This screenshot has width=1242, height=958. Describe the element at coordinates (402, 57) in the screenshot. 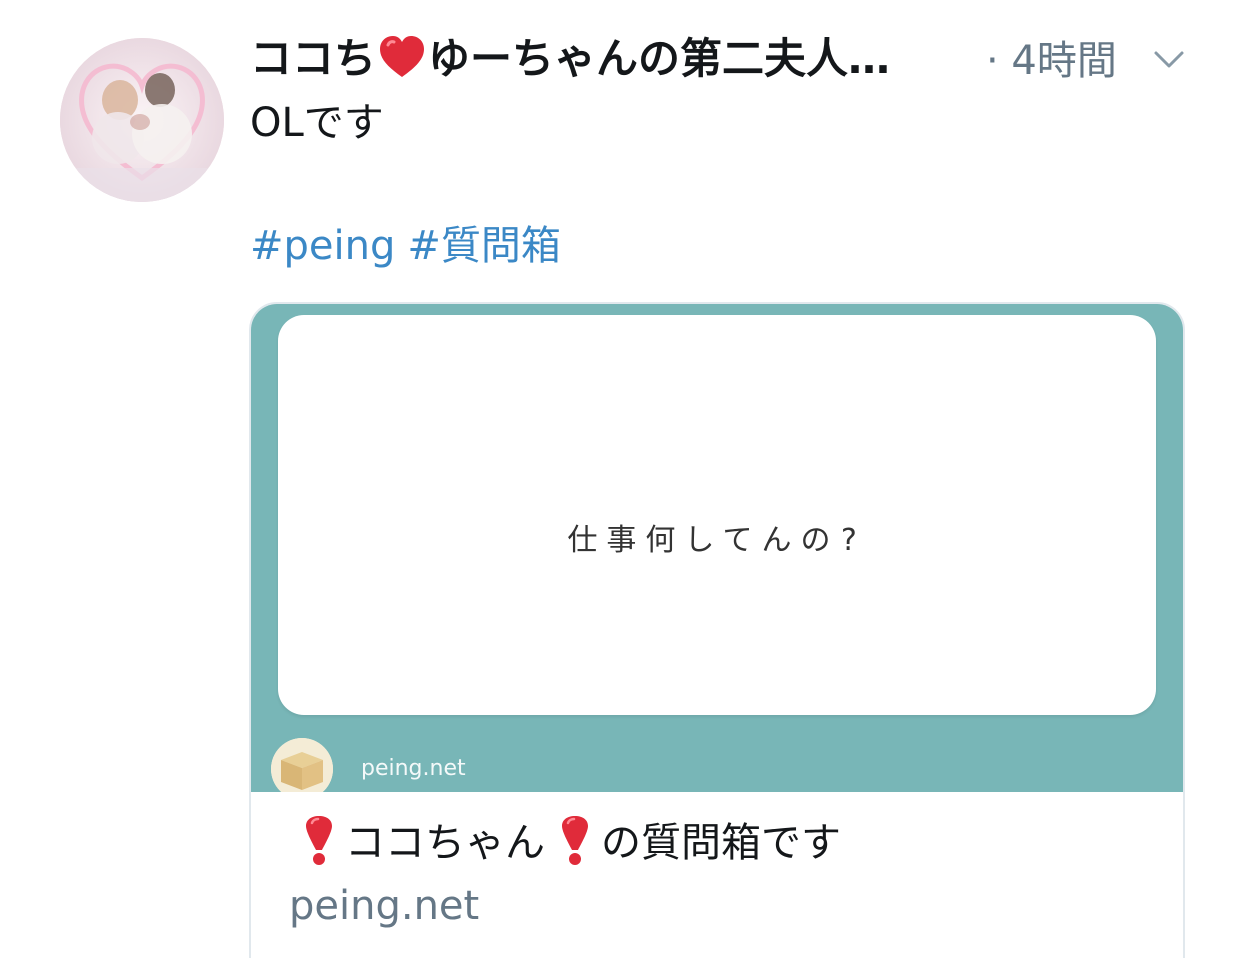

I see `red-heart-icon` at that location.